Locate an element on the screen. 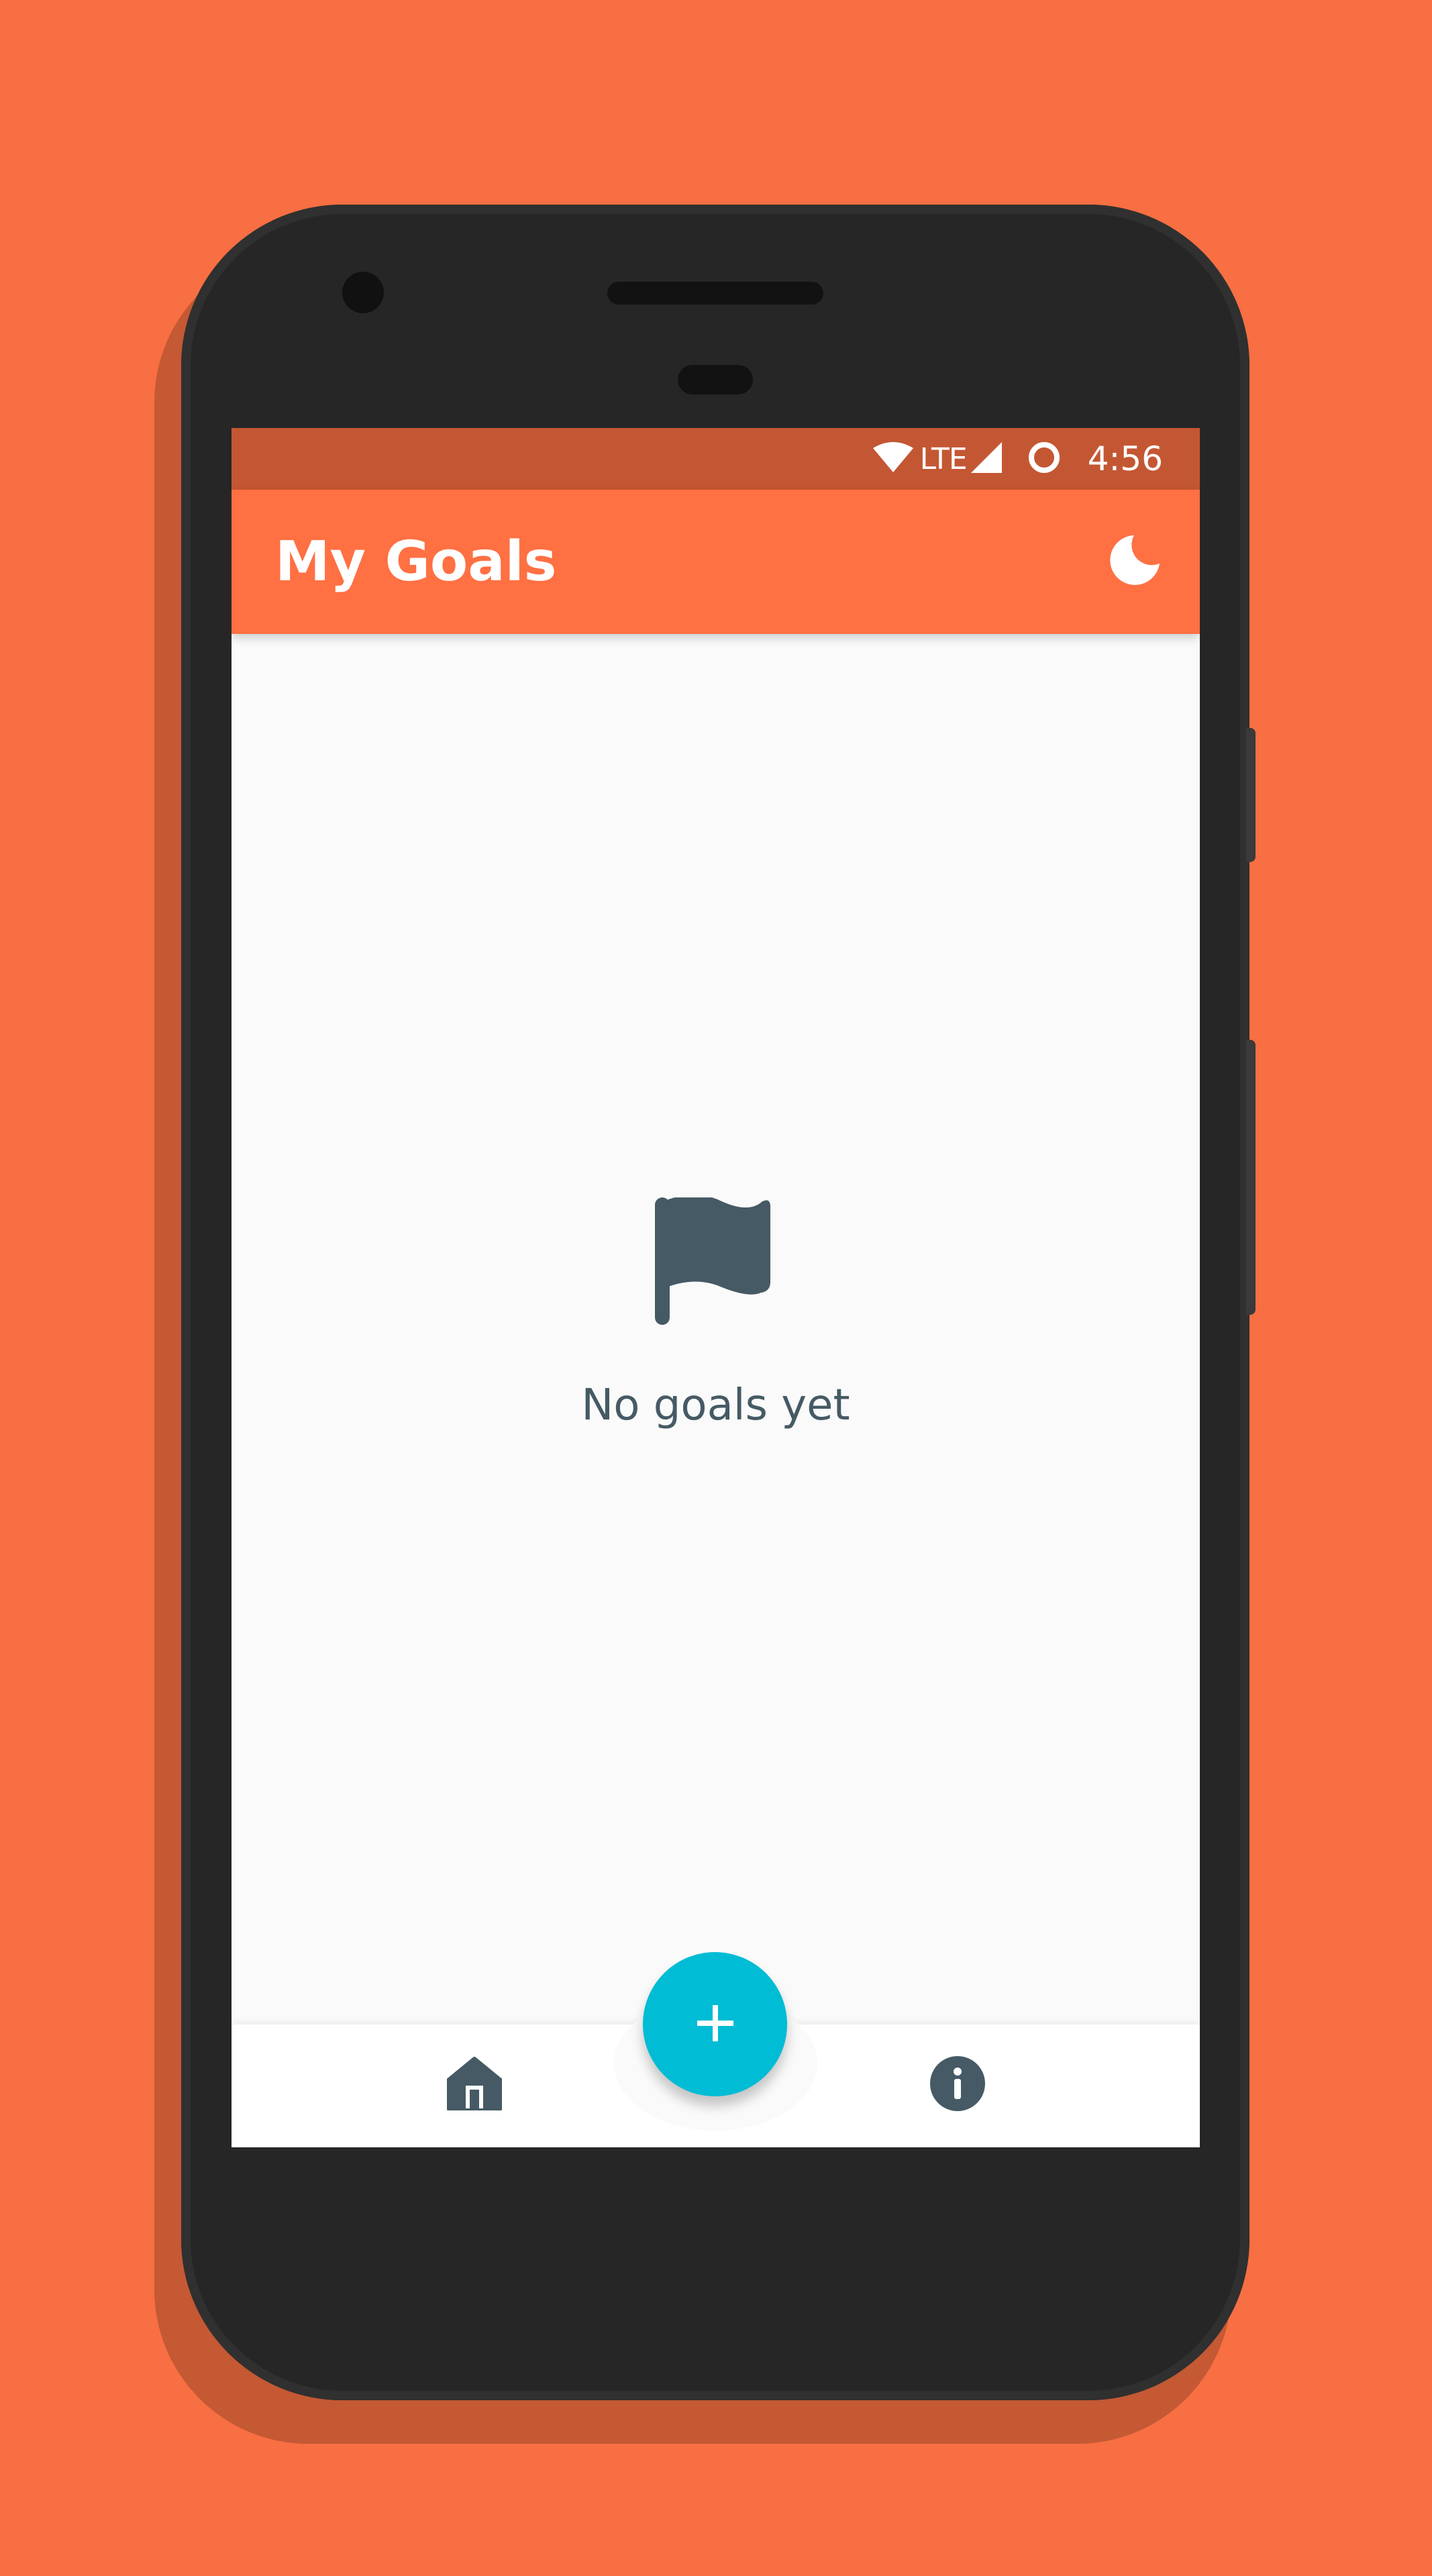  proximity-sensor is located at coordinates (715, 379).